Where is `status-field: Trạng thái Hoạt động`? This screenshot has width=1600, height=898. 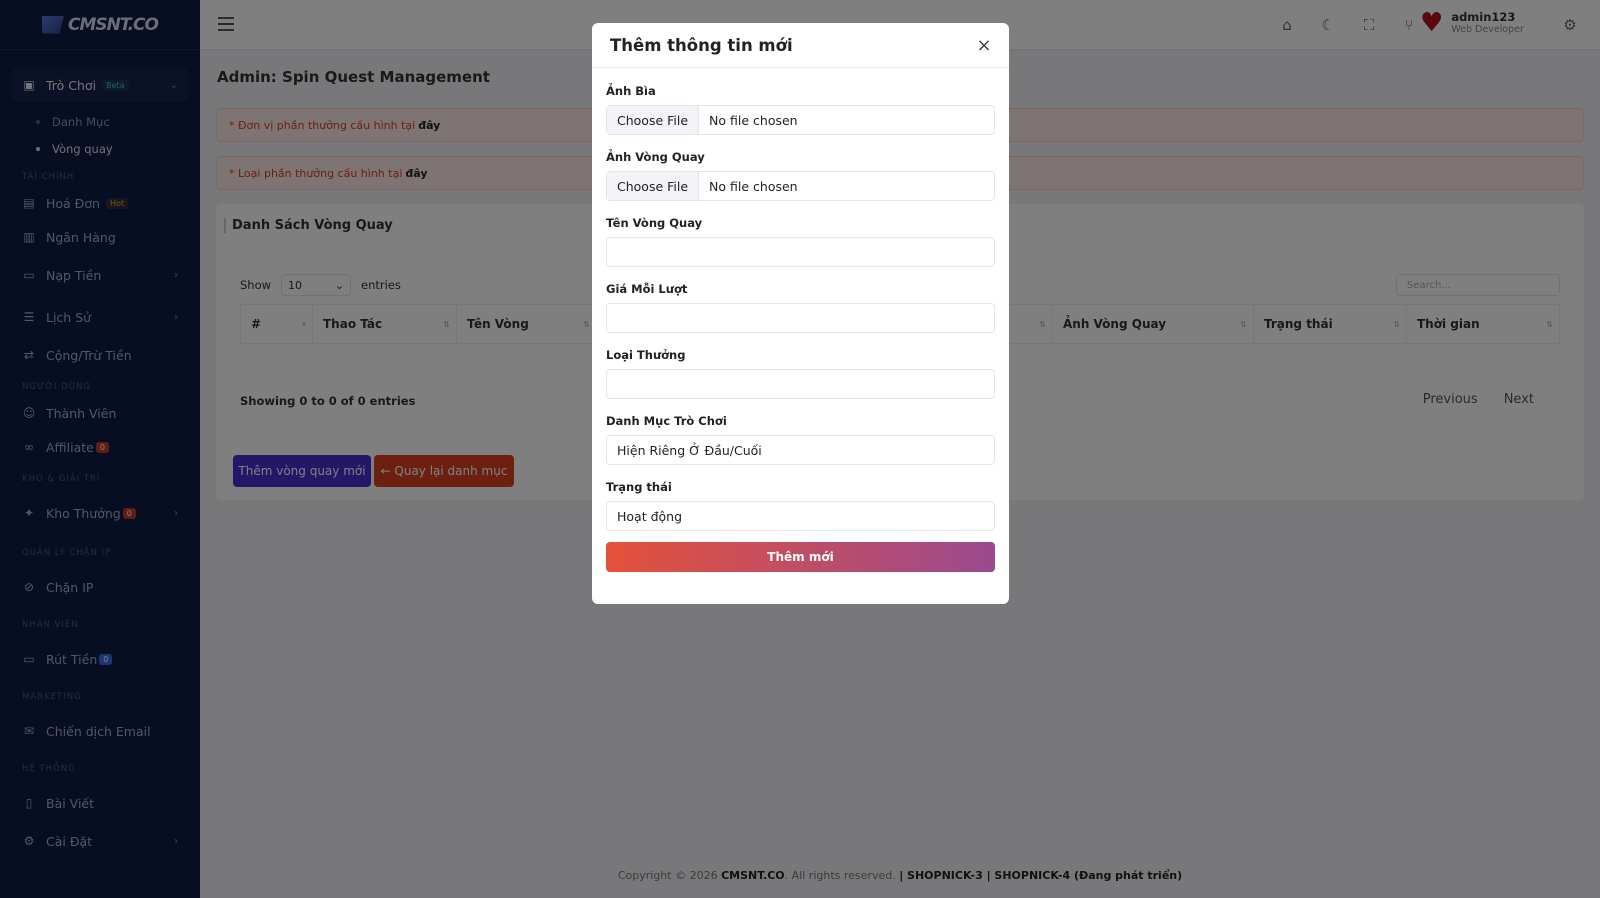
status-field: Trạng thái Hoạt động is located at coordinates (800, 503).